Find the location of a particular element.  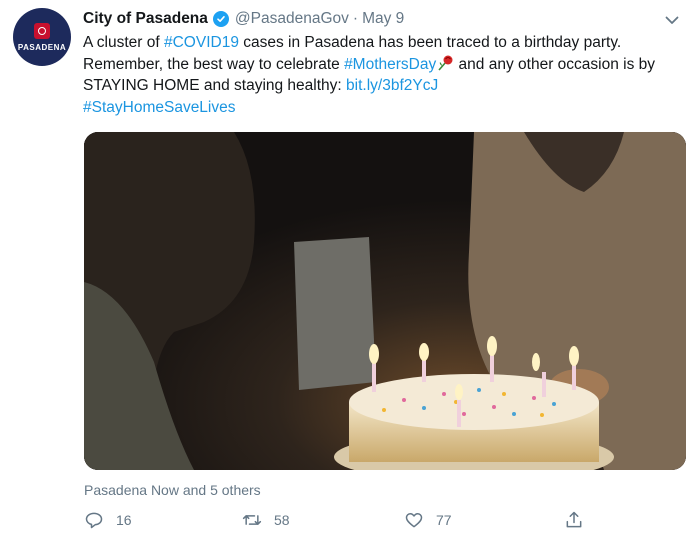

tweet-date: May 9 is located at coordinates (383, 19).